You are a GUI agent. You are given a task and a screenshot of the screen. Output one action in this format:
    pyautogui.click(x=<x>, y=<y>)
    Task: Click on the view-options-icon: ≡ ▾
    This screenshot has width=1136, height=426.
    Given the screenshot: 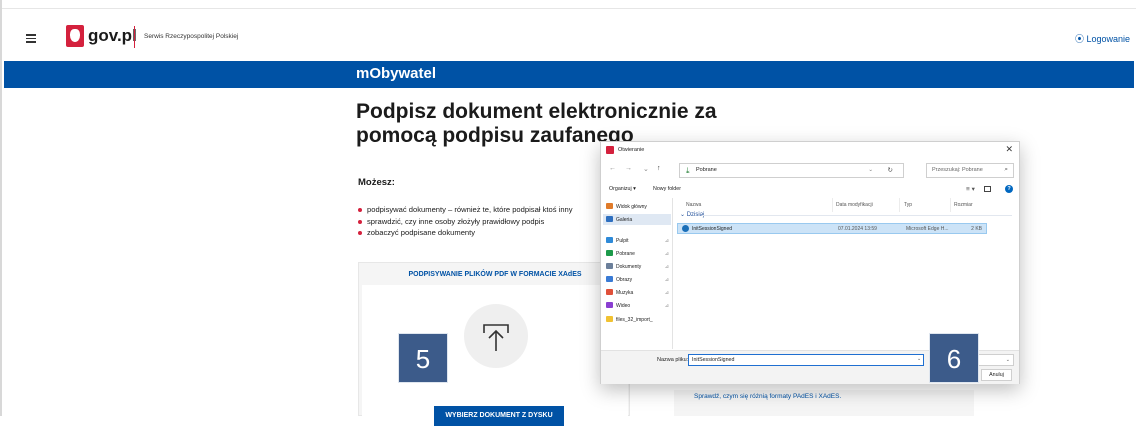 What is the action you would take?
    pyautogui.click(x=970, y=189)
    